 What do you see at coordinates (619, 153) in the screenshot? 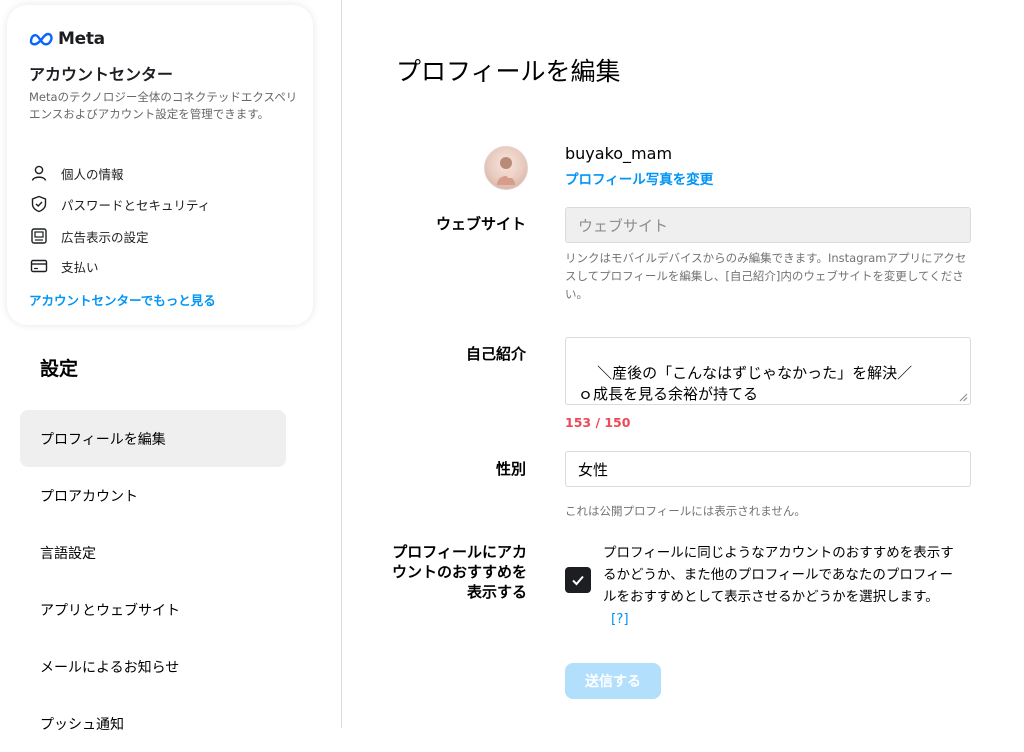
I see `username: buyako_mam` at bounding box center [619, 153].